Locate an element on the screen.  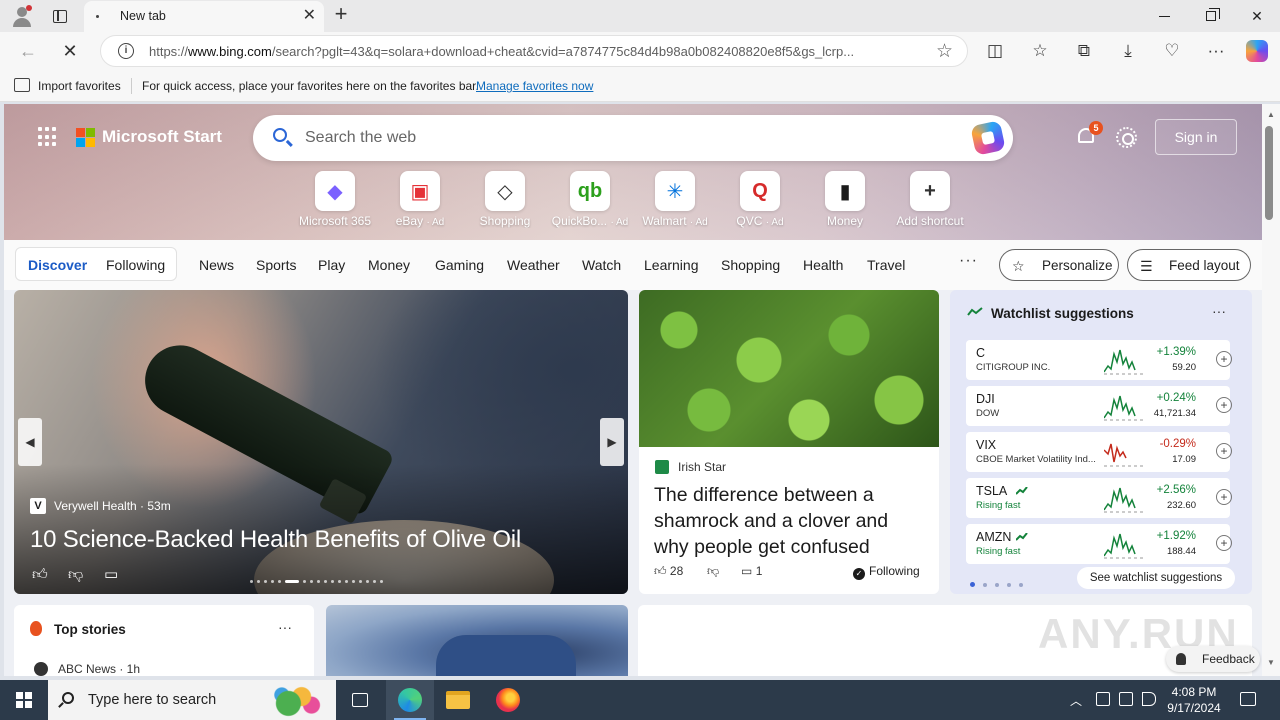
tab-actions-icon is located at coordinates (60, 16).